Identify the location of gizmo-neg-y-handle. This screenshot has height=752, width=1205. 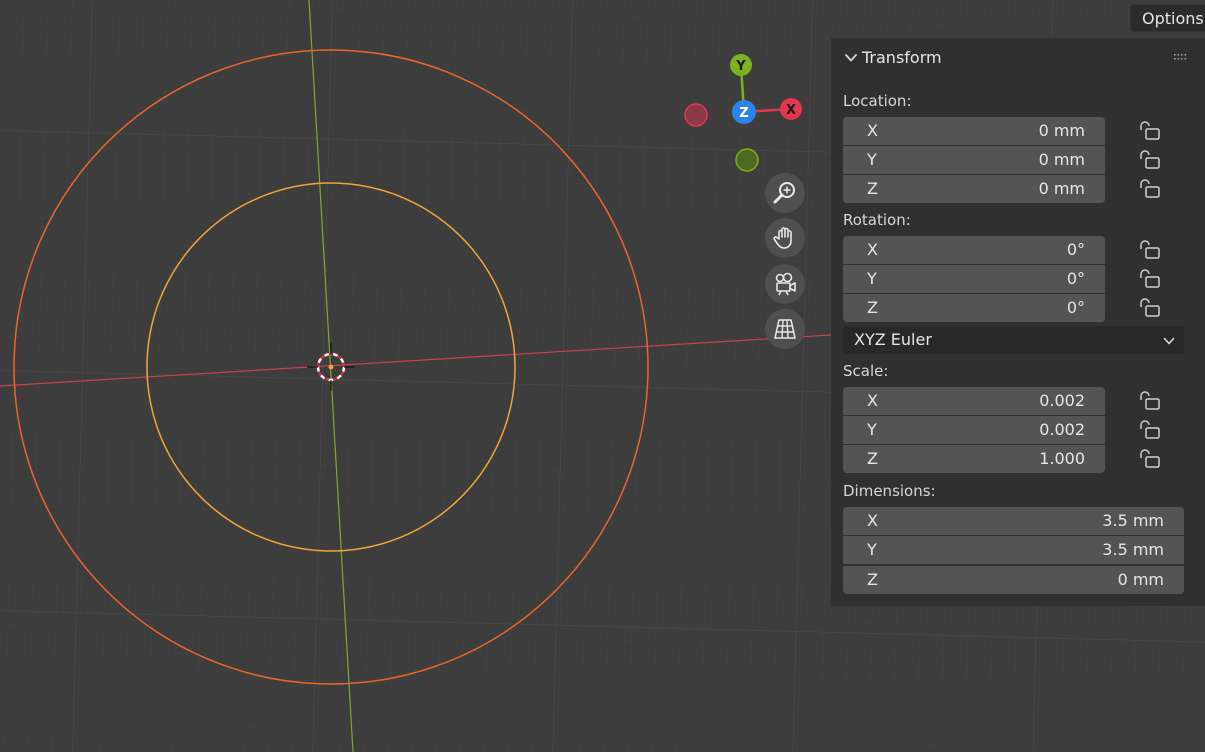
(747, 160).